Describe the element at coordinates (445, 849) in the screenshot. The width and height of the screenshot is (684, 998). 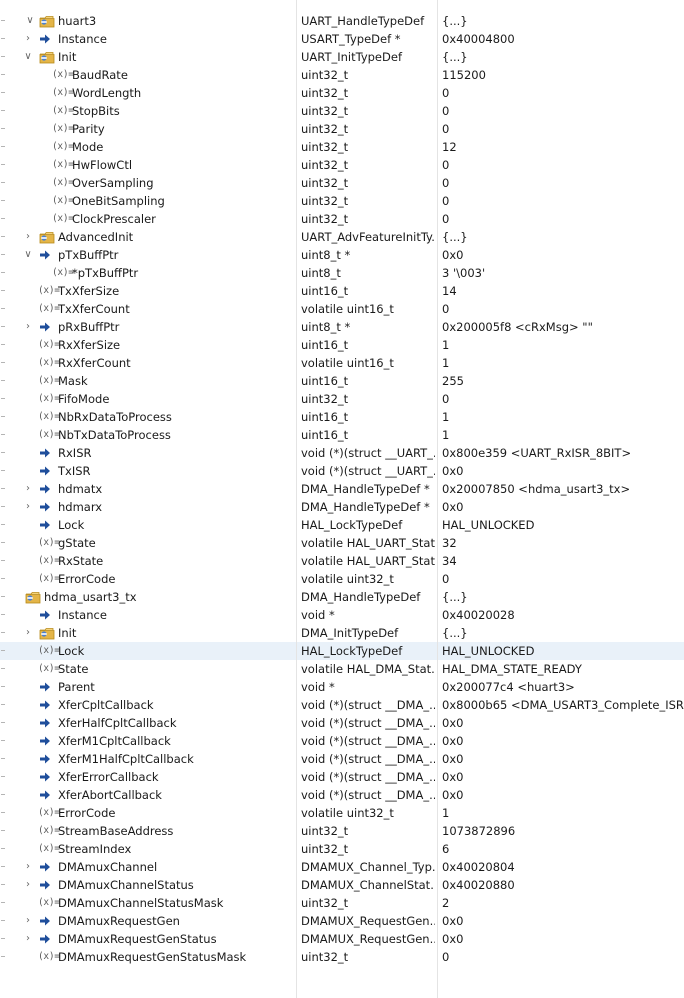
I see `variable-value: 6` at that location.